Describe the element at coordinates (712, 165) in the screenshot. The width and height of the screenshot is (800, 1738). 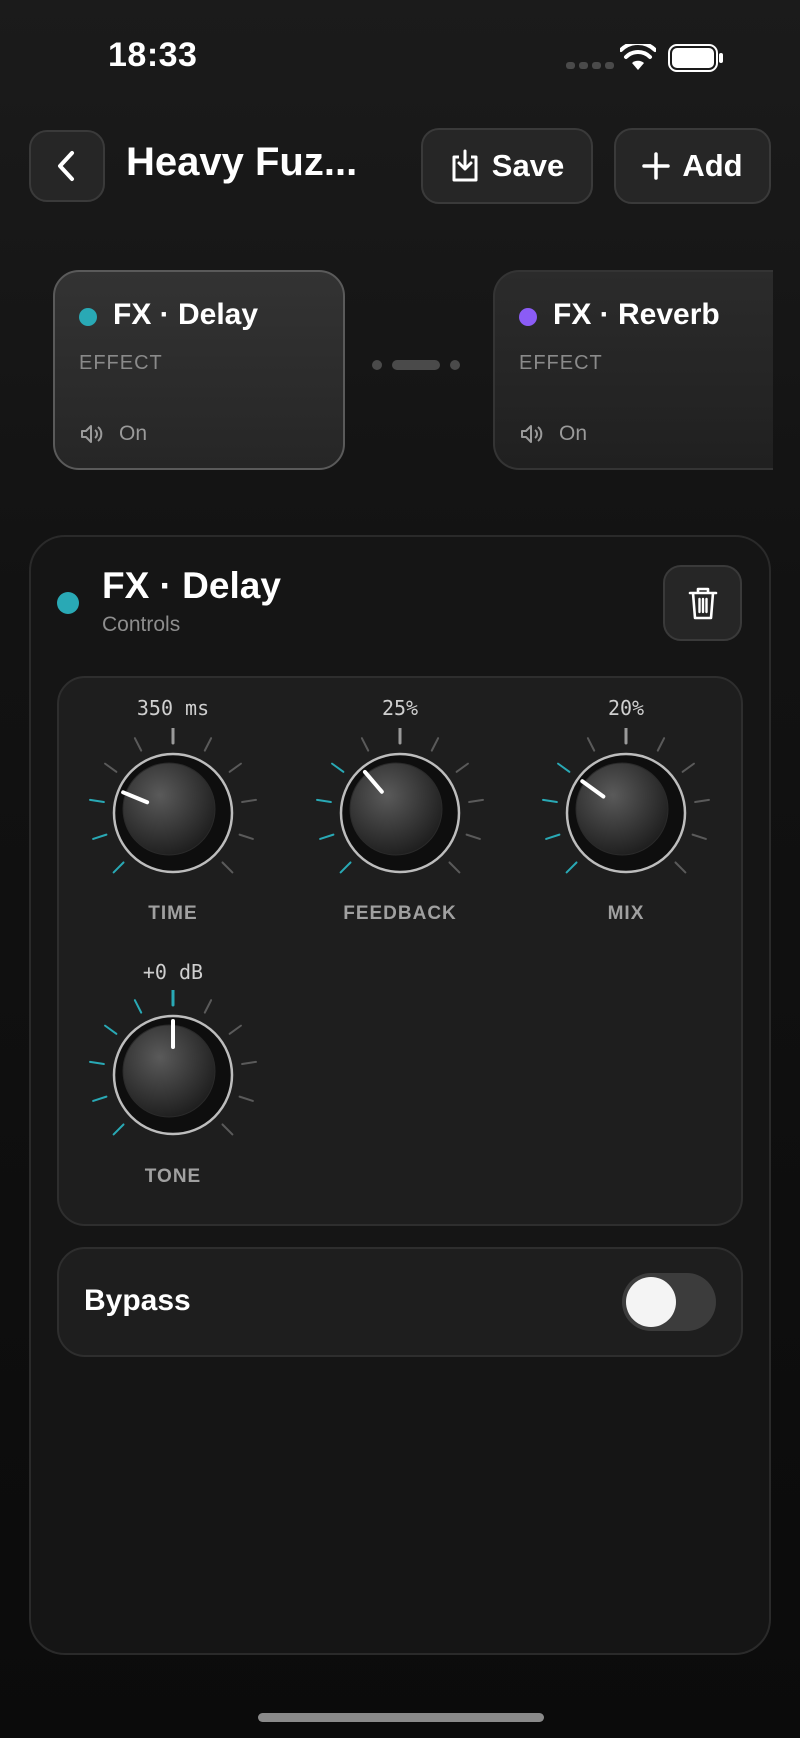
I see `add-label: Add` at that location.